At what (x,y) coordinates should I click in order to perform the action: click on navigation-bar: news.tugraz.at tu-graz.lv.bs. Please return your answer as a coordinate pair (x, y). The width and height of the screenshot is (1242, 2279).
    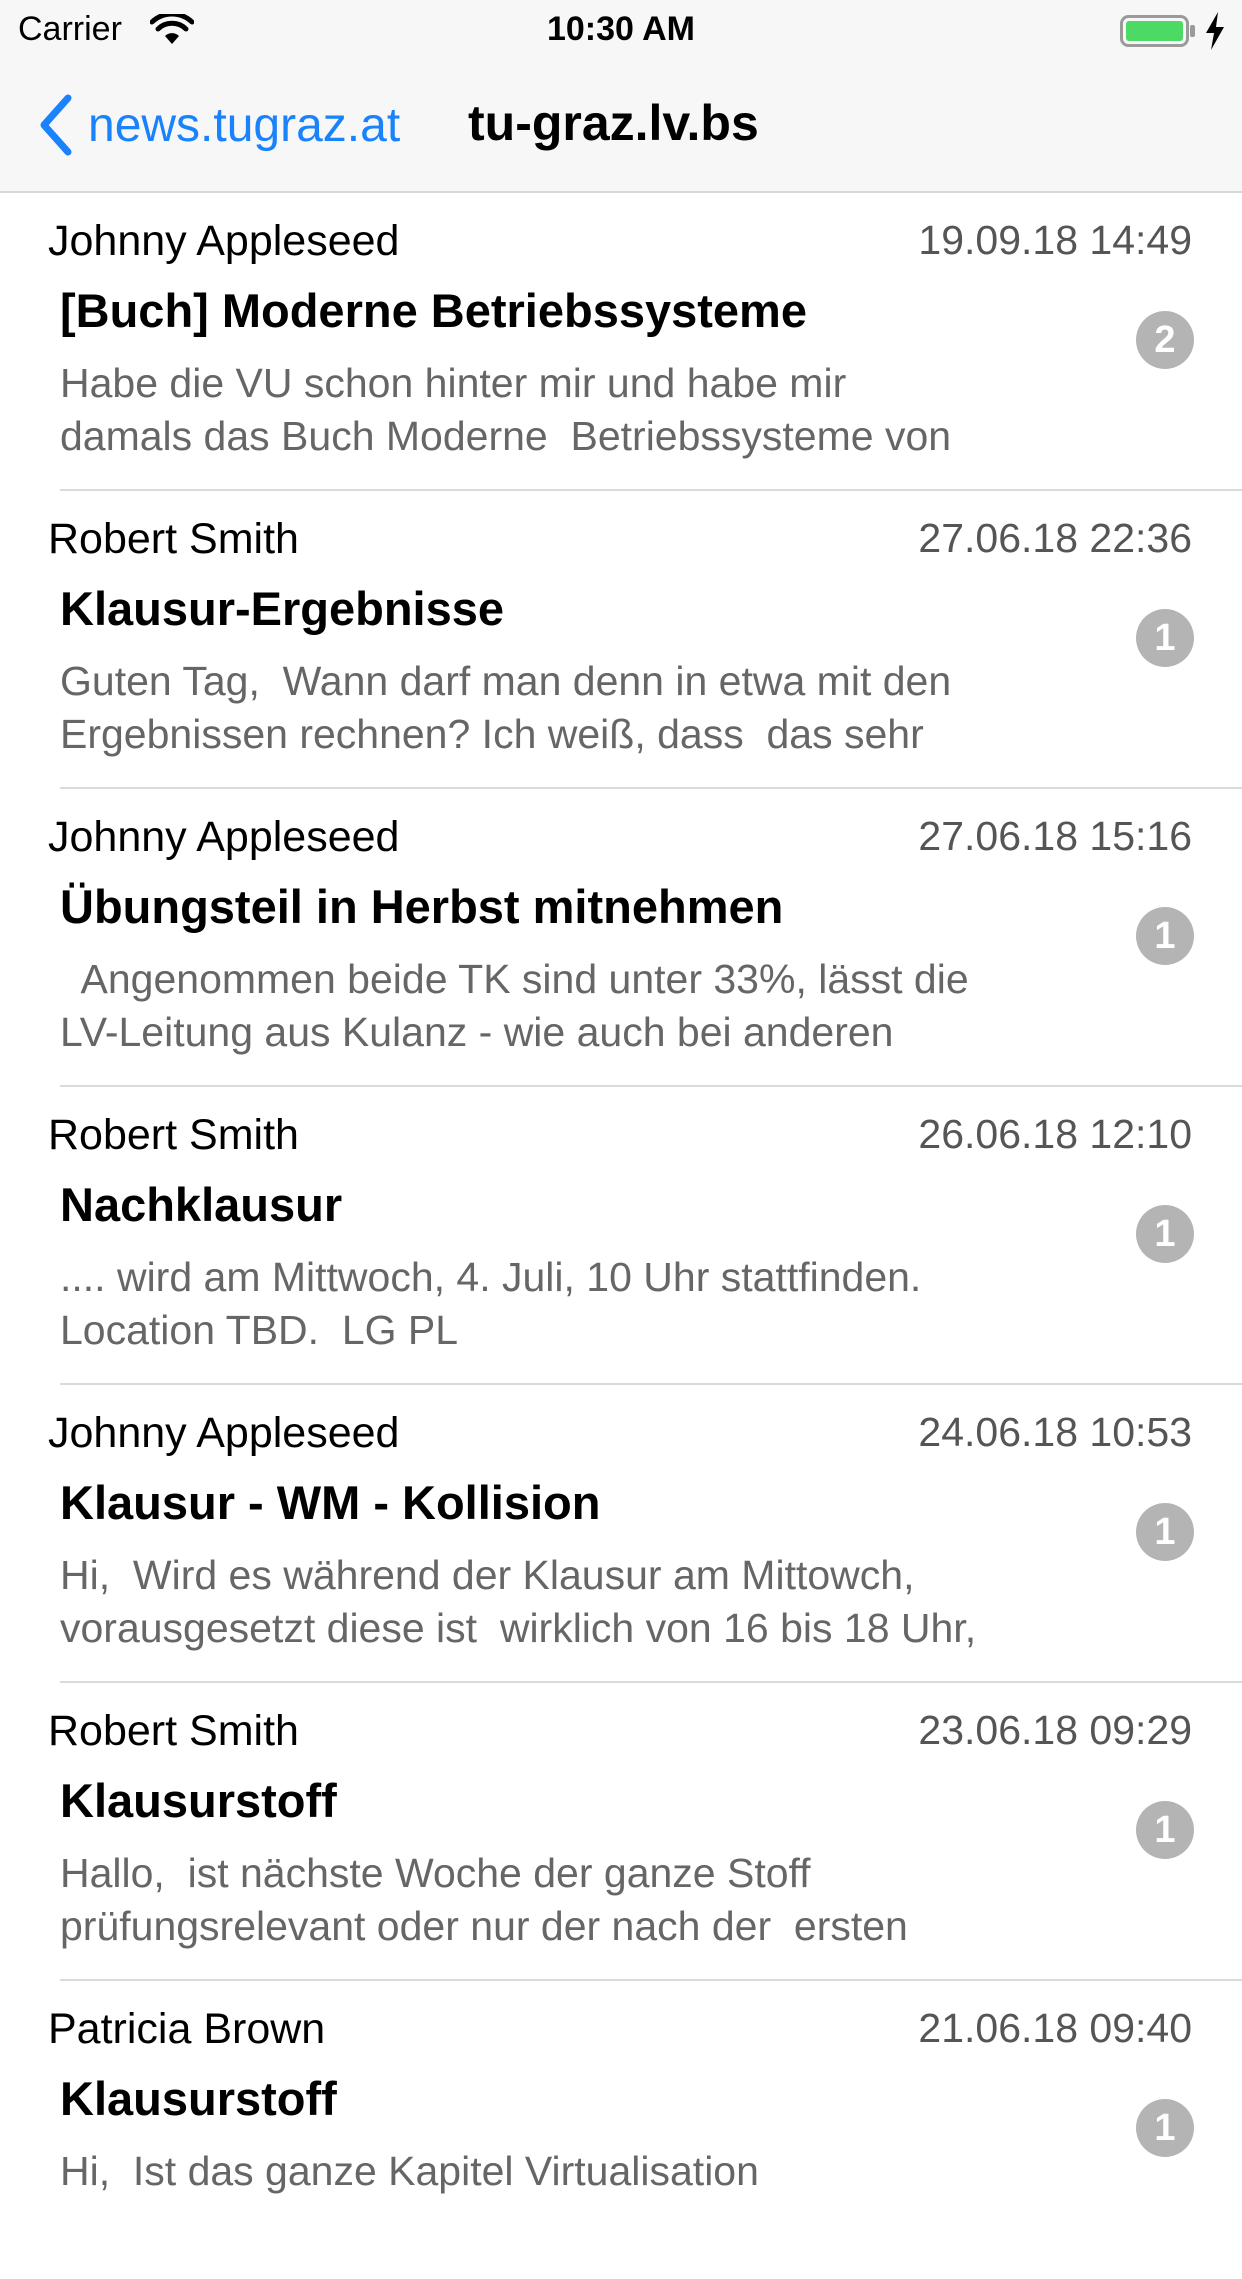
    Looking at the image, I should click on (621, 126).